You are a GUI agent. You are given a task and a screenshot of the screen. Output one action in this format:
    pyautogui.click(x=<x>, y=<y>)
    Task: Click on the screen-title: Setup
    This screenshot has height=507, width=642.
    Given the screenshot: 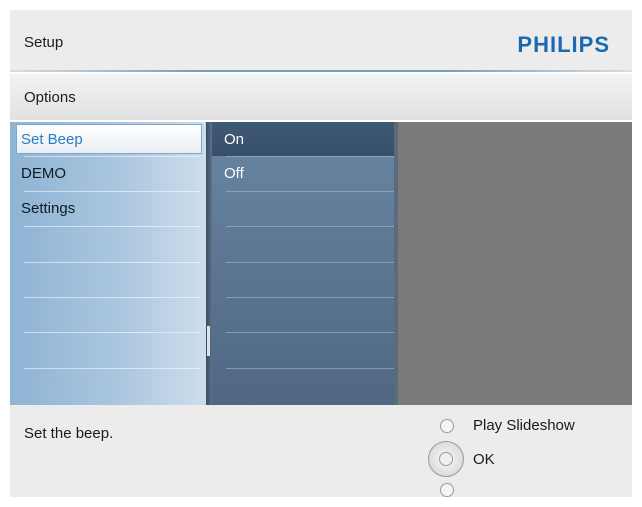 What is the action you would take?
    pyautogui.click(x=44, y=42)
    